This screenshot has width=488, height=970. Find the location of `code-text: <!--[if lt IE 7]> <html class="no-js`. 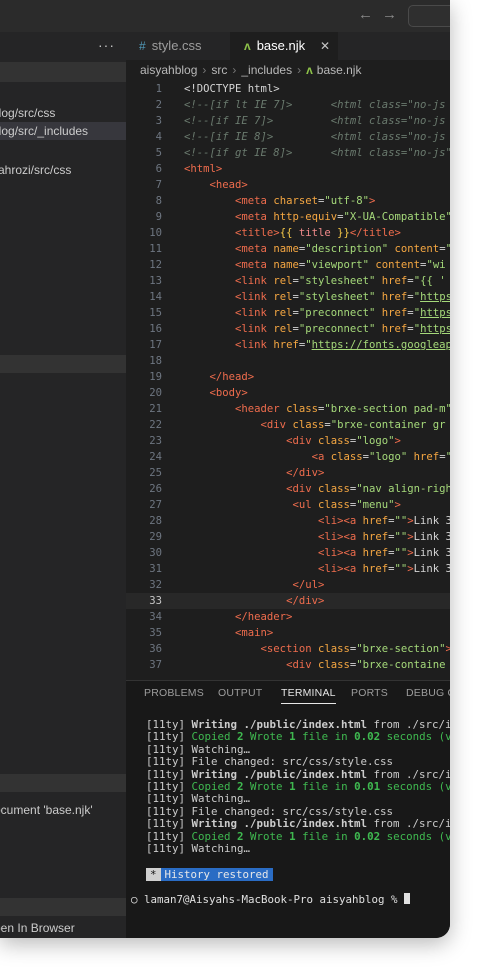

code-text: <!--[if lt IE 7]> <html class="no-js is located at coordinates (315, 105).